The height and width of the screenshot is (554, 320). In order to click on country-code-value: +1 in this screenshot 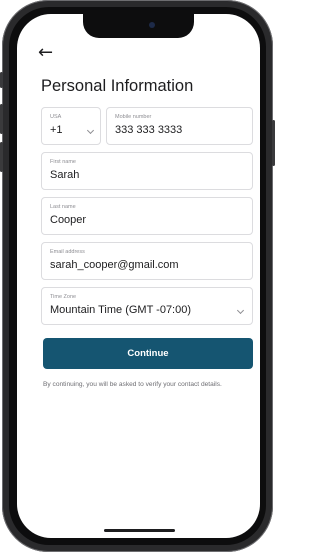, I will do `click(56, 130)`.